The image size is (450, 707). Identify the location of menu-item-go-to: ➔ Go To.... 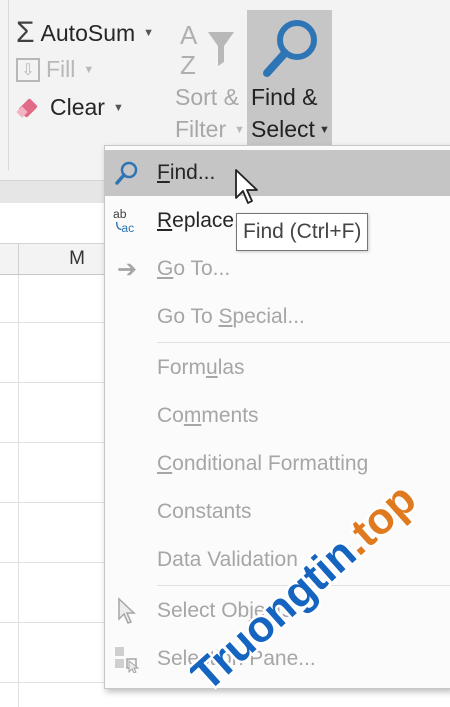
(277, 269).